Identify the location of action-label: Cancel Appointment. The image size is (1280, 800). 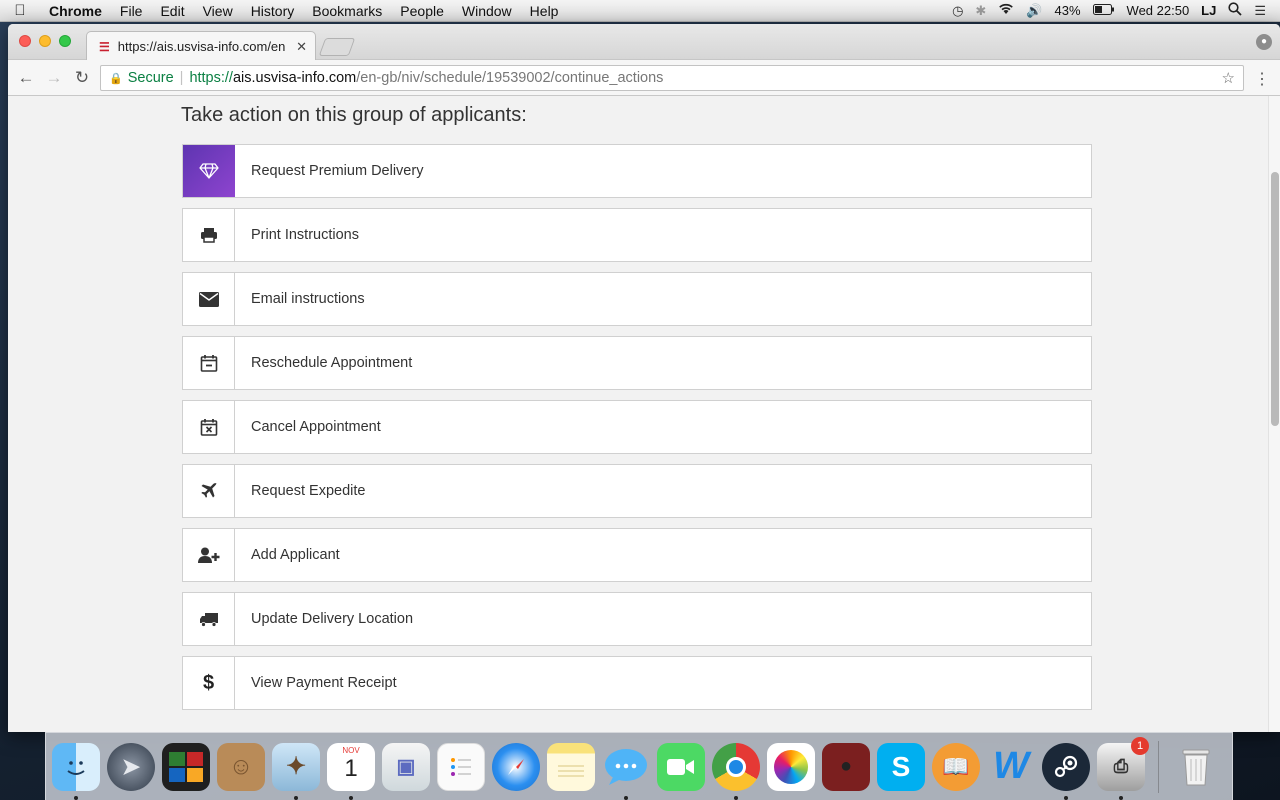
(316, 427).